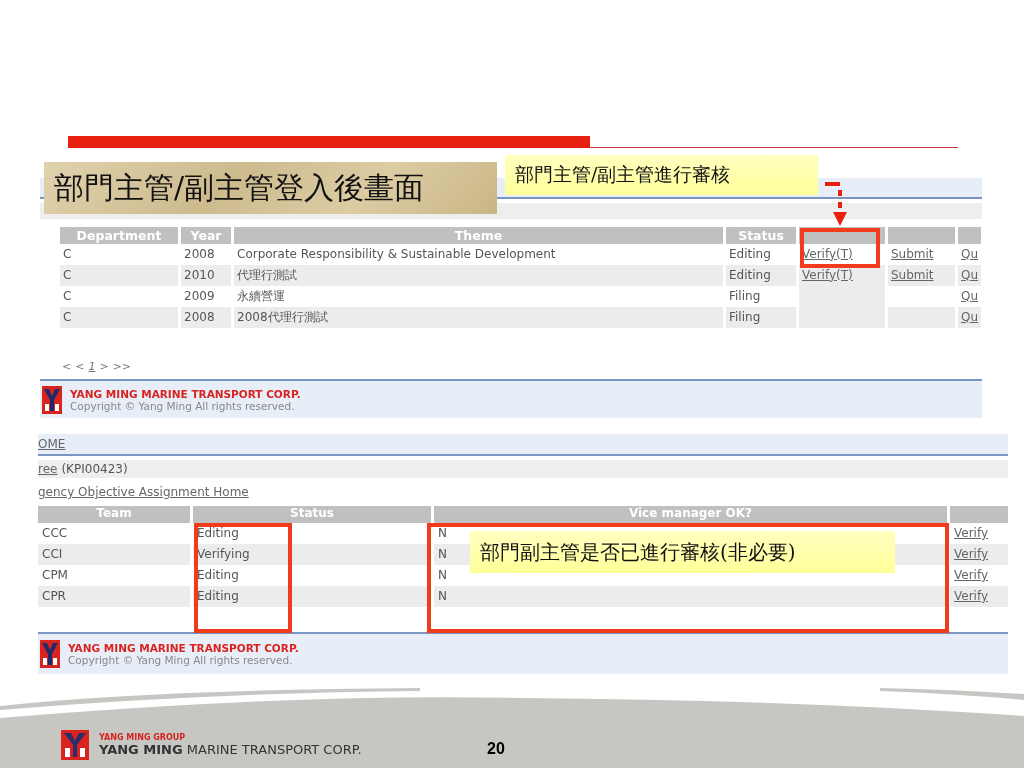 Image resolution: width=1024 pixels, height=768 pixels. What do you see at coordinates (496, 749) in the screenshot?
I see `page-number: 20` at bounding box center [496, 749].